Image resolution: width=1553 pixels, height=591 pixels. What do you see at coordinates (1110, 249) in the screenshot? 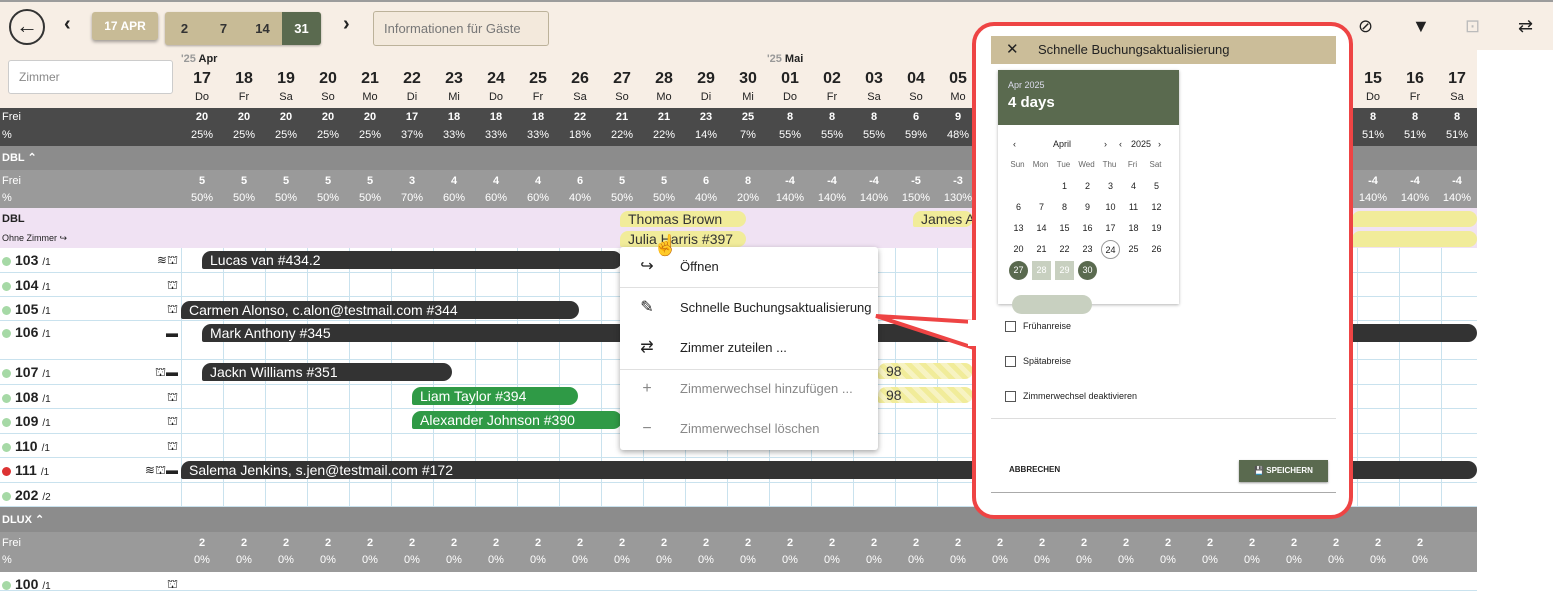
I see `calendar-day: 24` at bounding box center [1110, 249].